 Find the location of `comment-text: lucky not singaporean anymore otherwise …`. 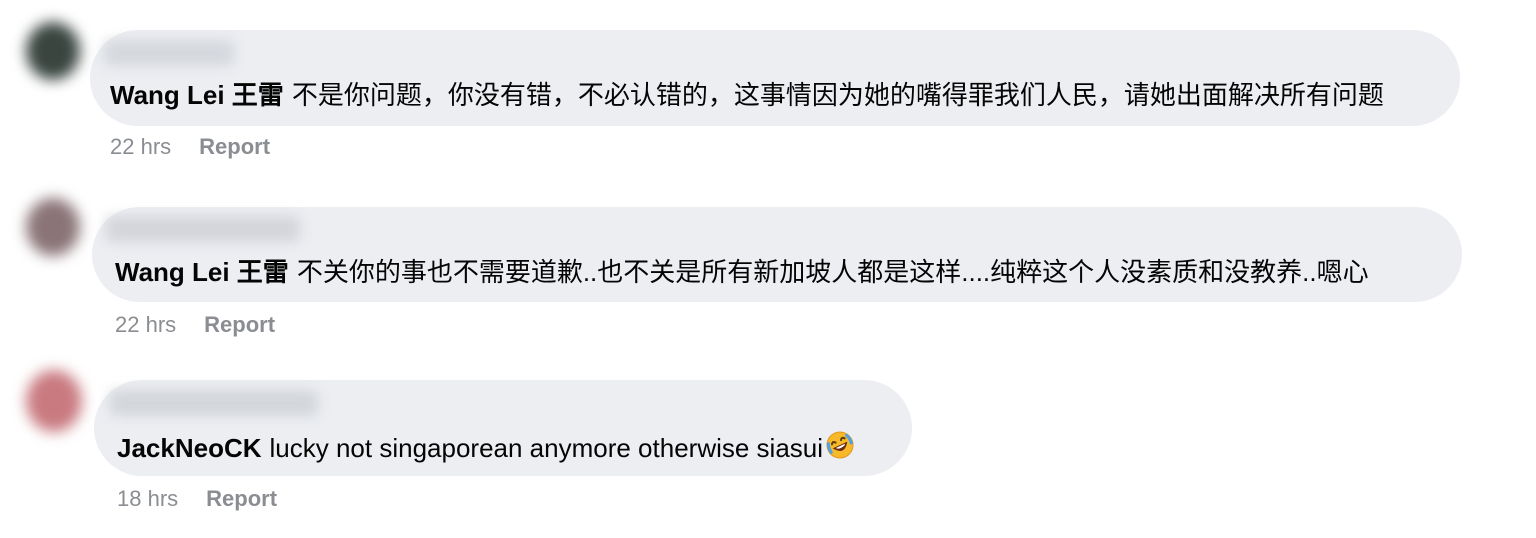

comment-text: lucky not singaporean anymore otherwise … is located at coordinates (546, 448).